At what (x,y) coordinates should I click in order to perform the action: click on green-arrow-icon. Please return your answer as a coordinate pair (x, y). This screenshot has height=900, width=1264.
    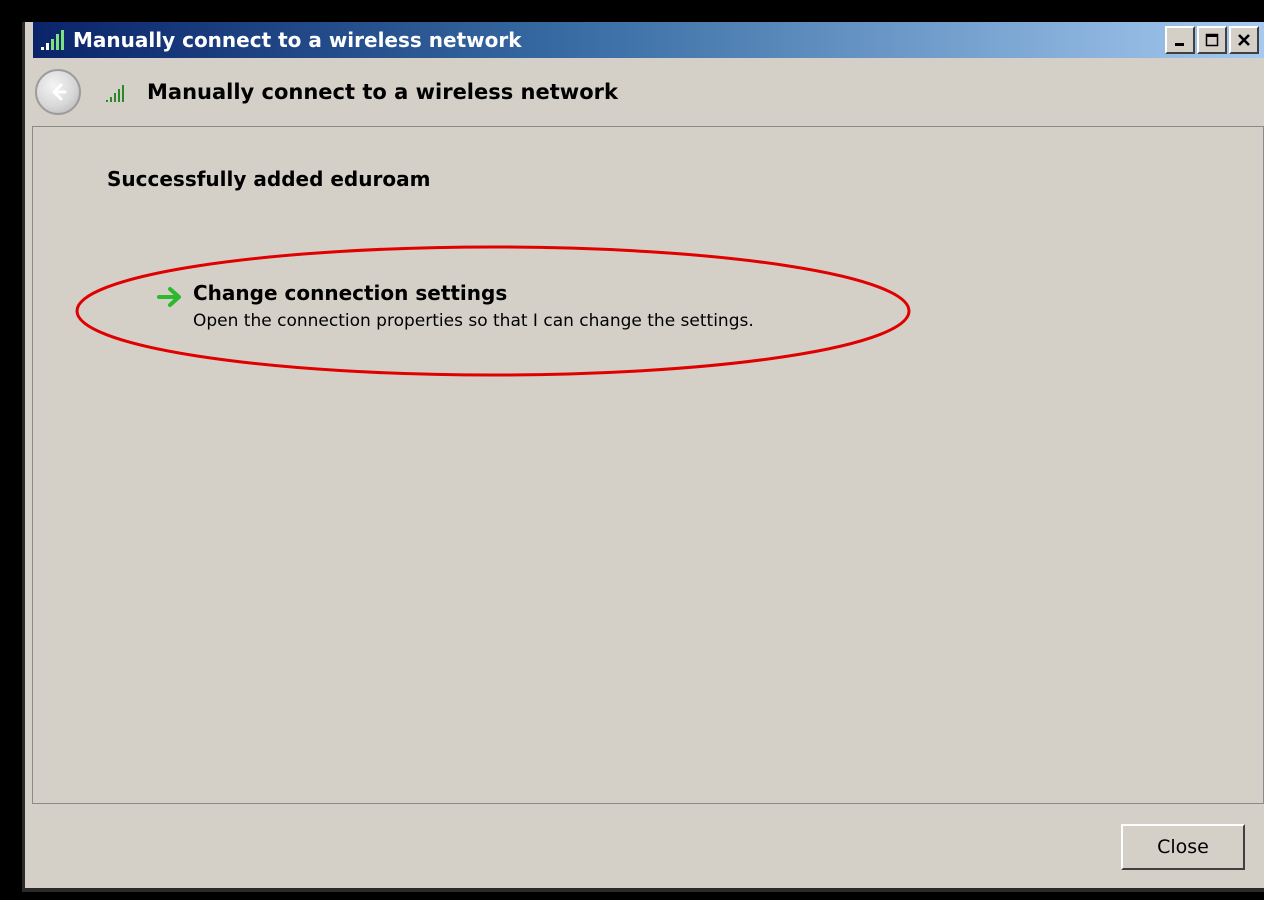
    Looking at the image, I should click on (170, 297).